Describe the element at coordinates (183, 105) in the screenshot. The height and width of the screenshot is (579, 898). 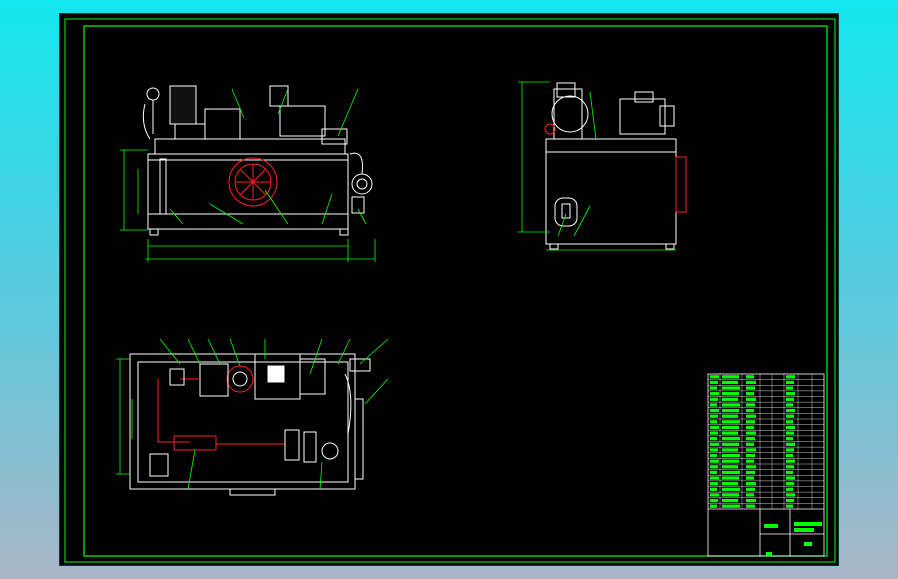
I see `front-filter` at that location.